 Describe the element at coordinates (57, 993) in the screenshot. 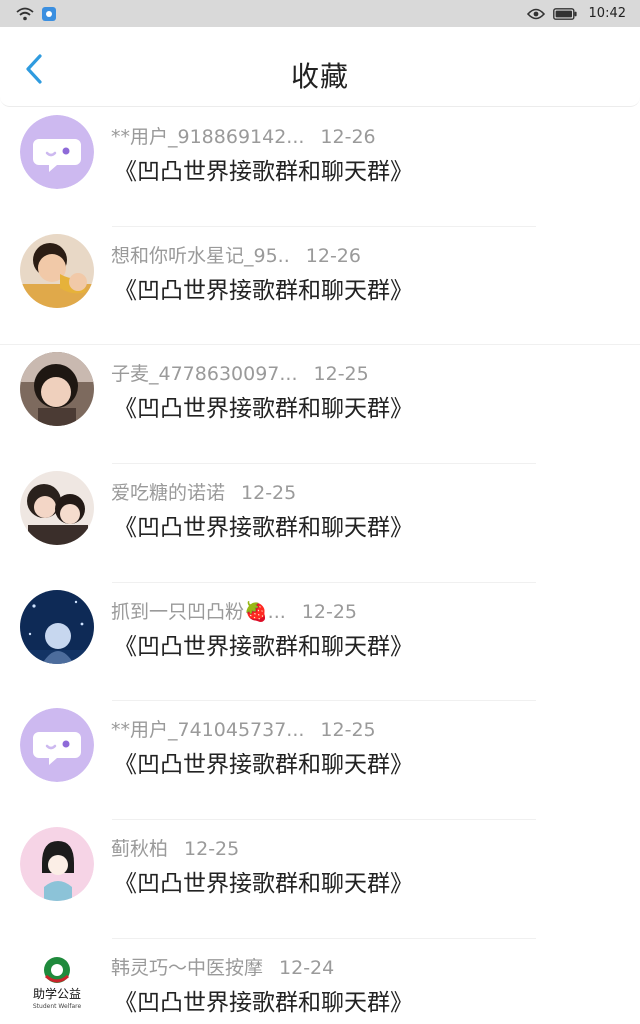

I see `logo-text: 助学公益` at that location.